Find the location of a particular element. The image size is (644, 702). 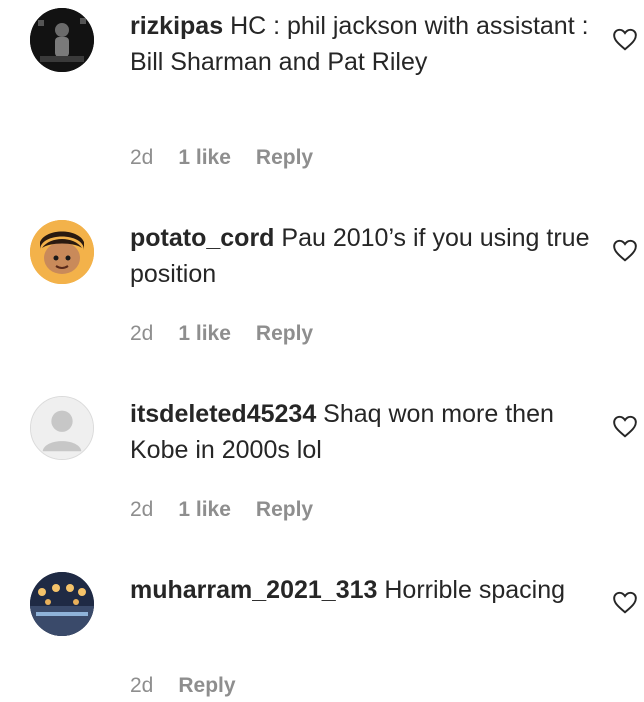

comment-username: itsdeleted45234 is located at coordinates (223, 414).